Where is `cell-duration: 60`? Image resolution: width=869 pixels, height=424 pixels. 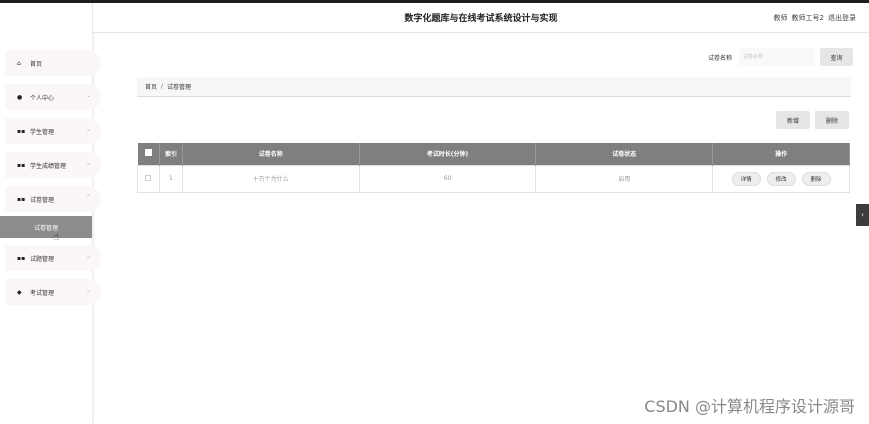
cell-duration: 60 is located at coordinates (447, 178).